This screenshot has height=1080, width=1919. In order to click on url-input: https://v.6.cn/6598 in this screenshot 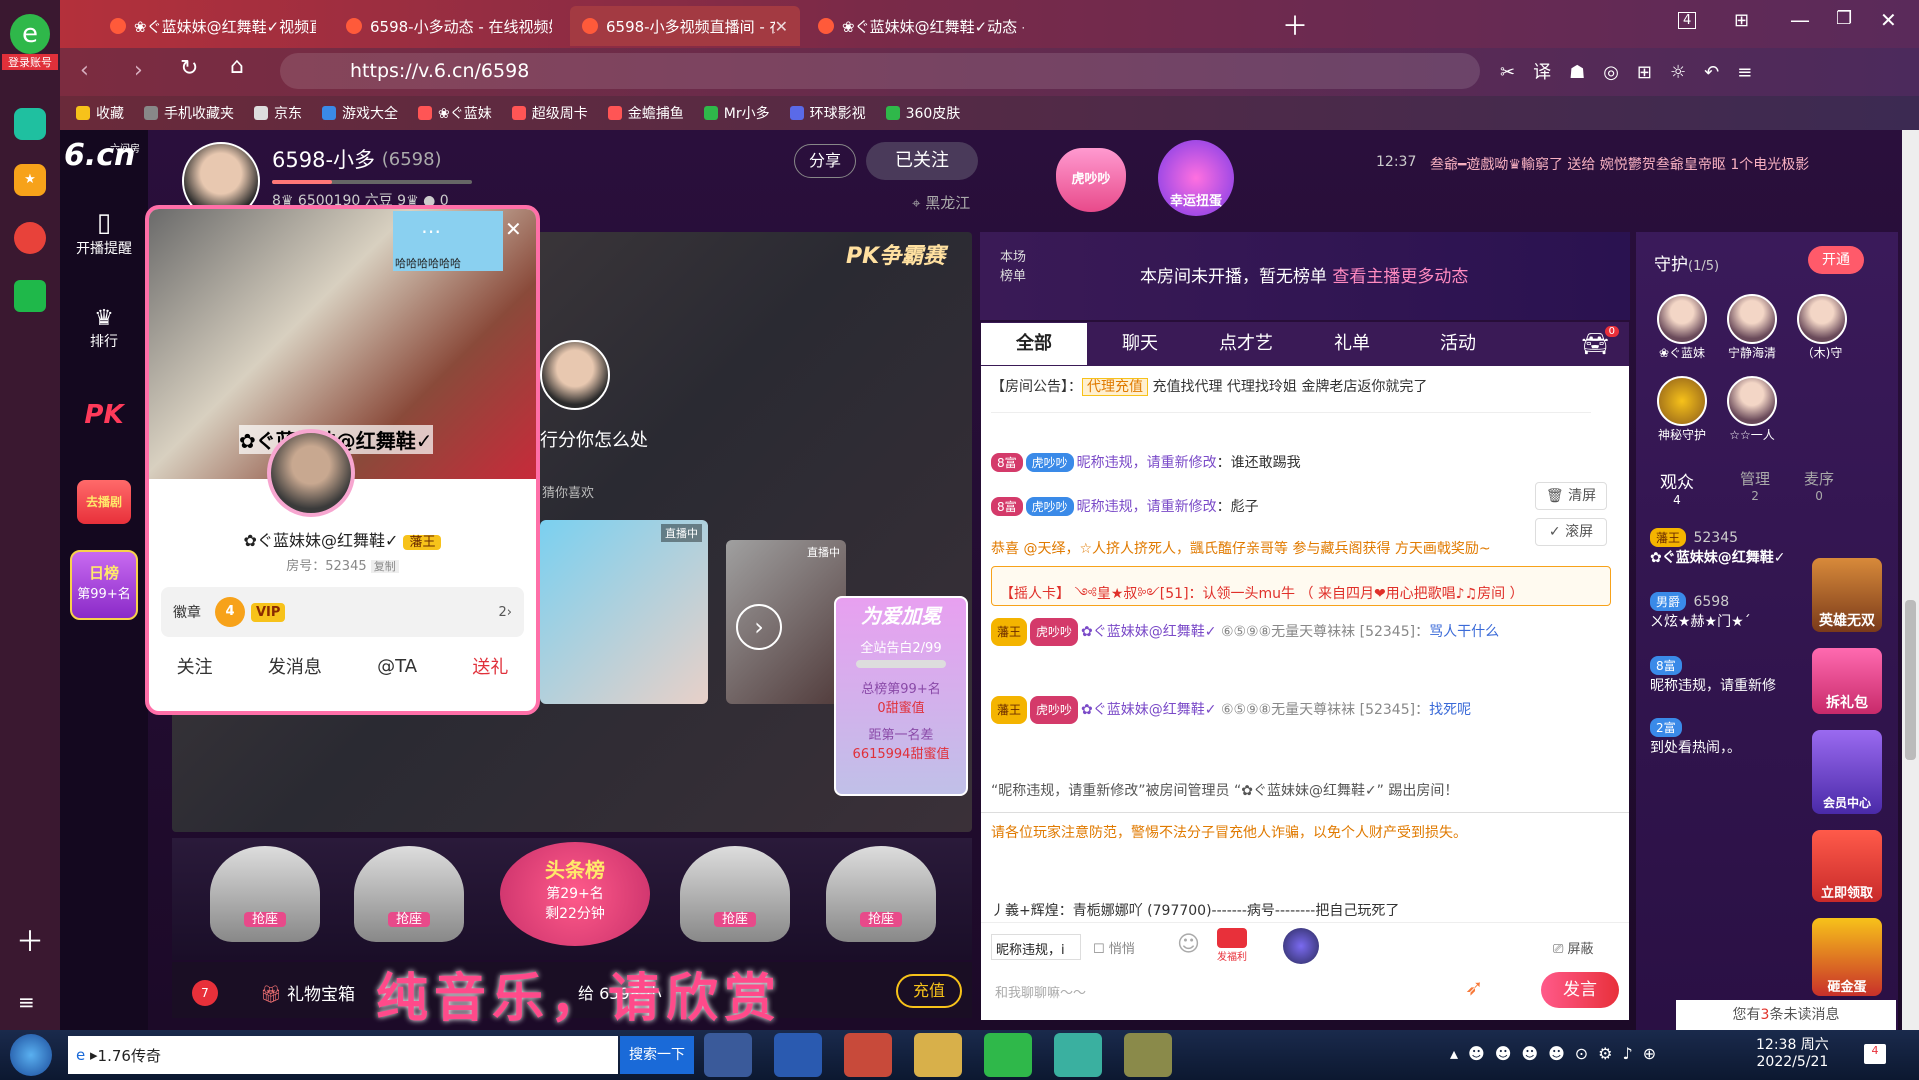, I will do `click(880, 71)`.